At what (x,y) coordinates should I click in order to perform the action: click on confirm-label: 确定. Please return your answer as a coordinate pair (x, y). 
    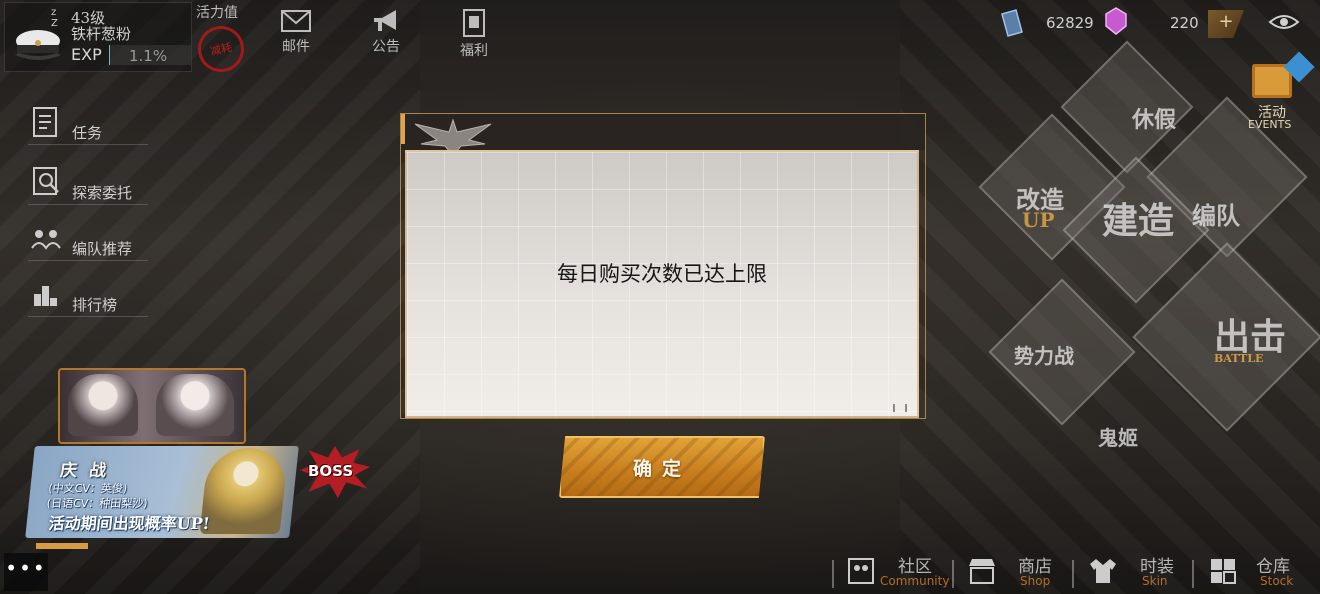
    Looking at the image, I should click on (661, 469).